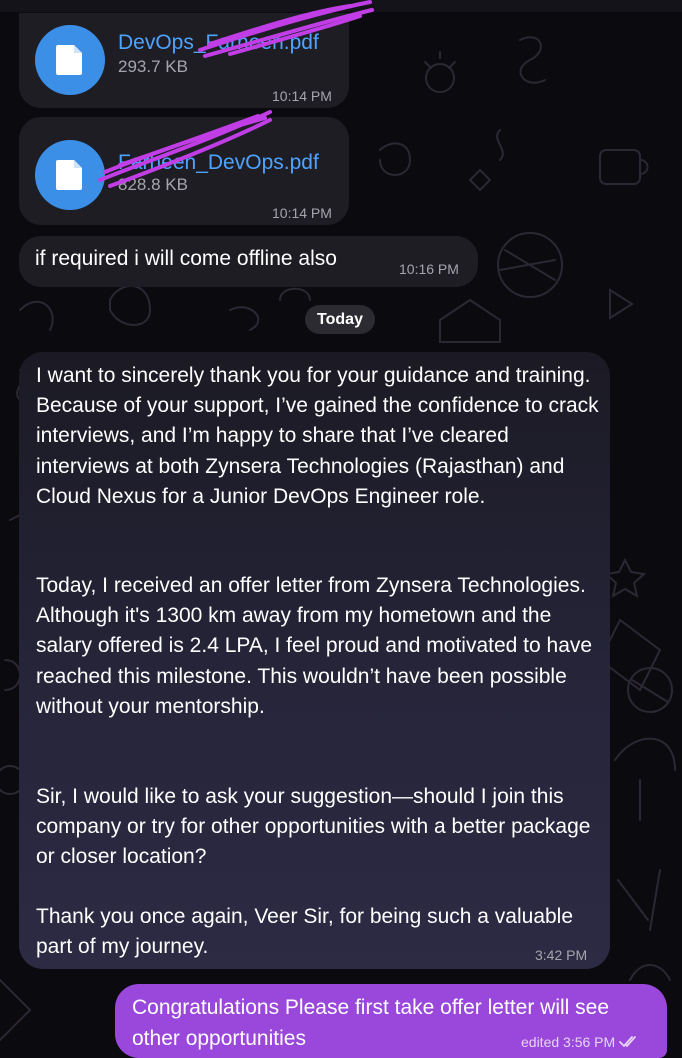 Image resolution: width=682 pixels, height=1058 pixels. What do you see at coordinates (218, 43) in the screenshot?
I see `file-name: DevOps_Farheen.pdf` at bounding box center [218, 43].